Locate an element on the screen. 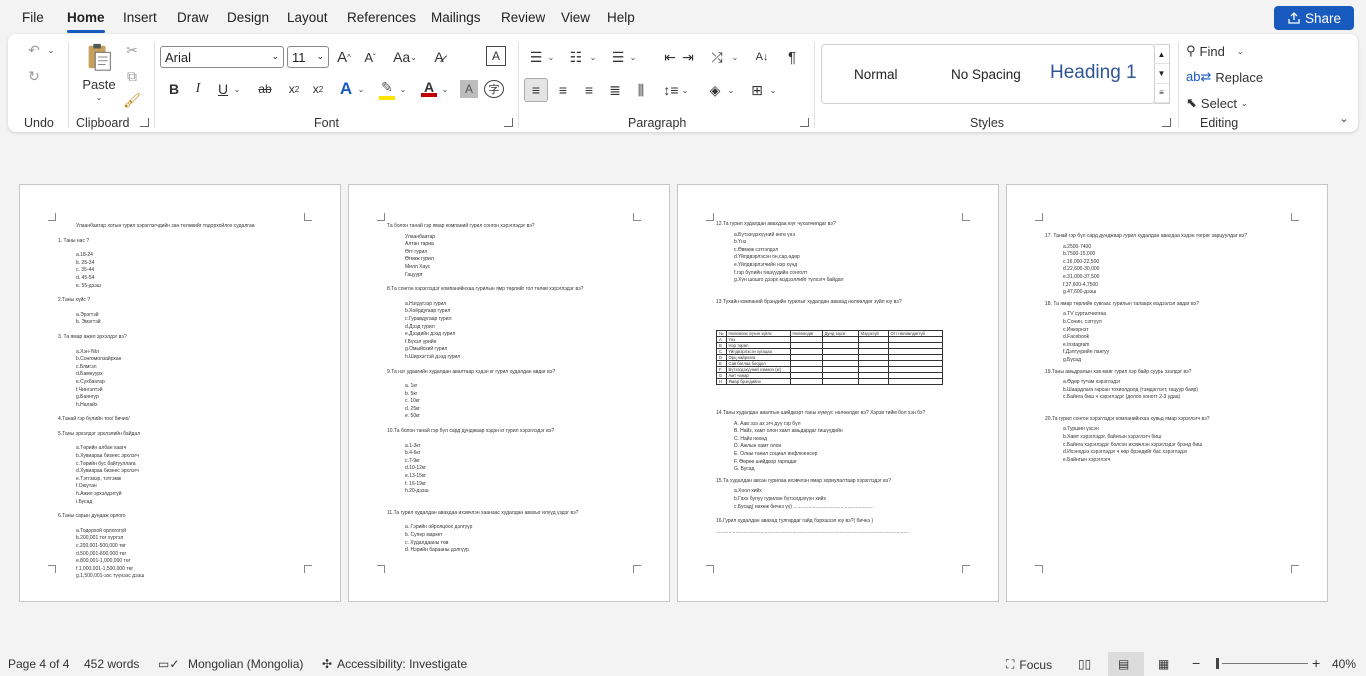 This screenshot has height=676, width=1366. accessibility-status: ✣ Accessibility: Investigate is located at coordinates (394, 664).